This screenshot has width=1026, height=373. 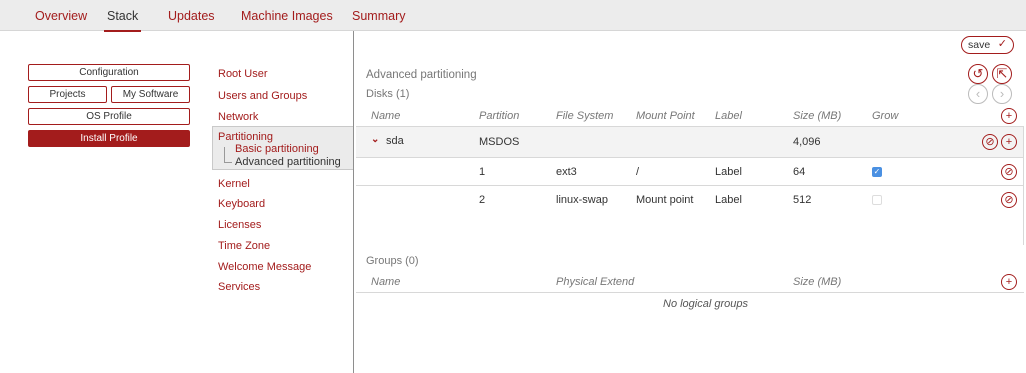 I want to click on nav-root-user: Root User, so click(x=243, y=74).